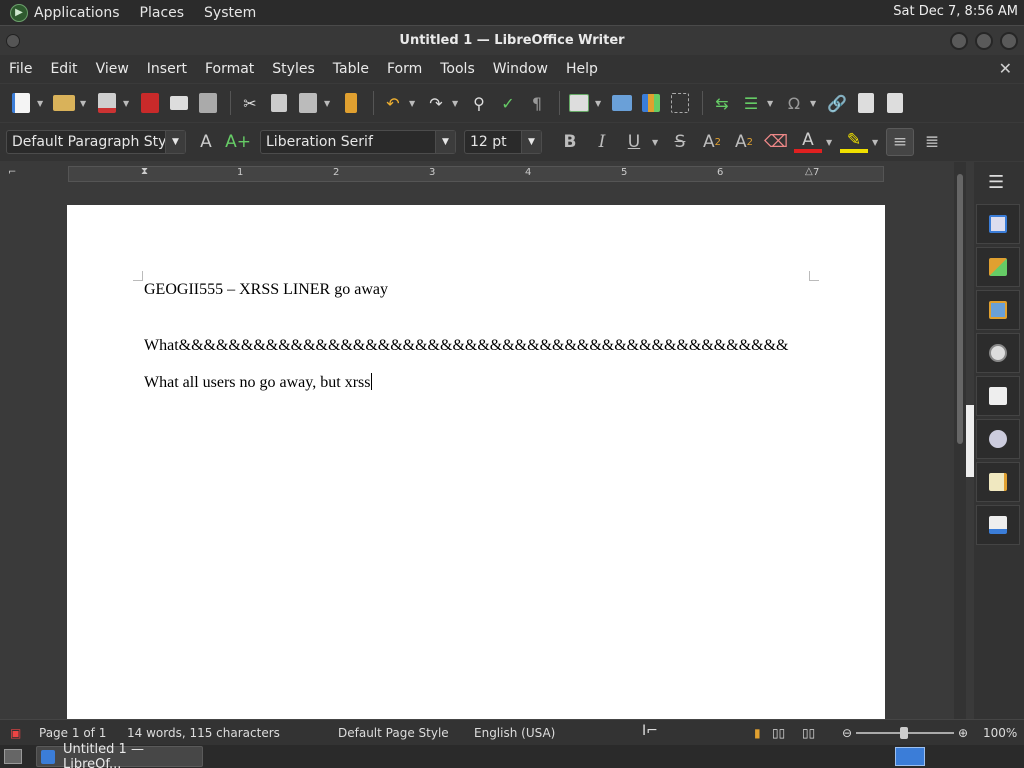 This screenshot has width=1024, height=768. Describe the element at coordinates (830, 142) in the screenshot. I see `font-color-dropdown-icon: ▼` at that location.